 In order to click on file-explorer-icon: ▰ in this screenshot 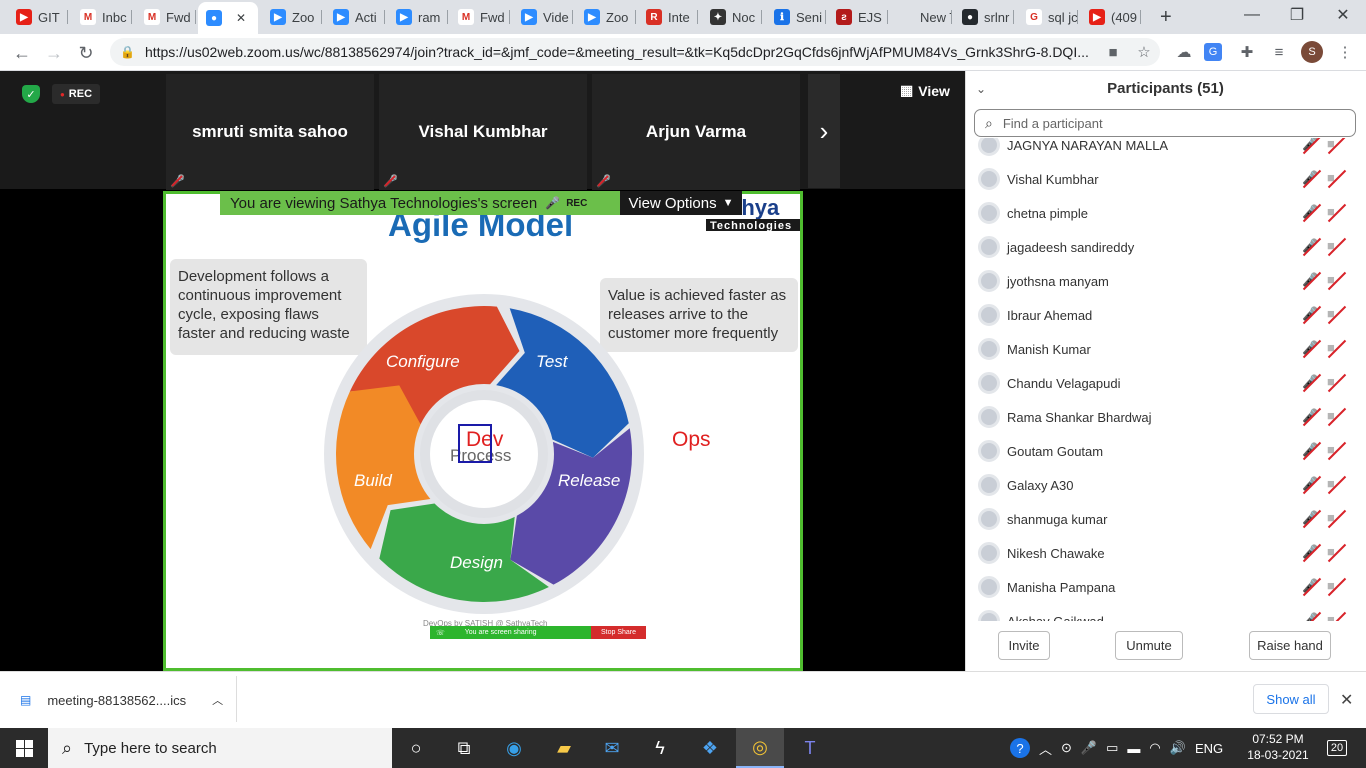, I will do `click(564, 748)`.